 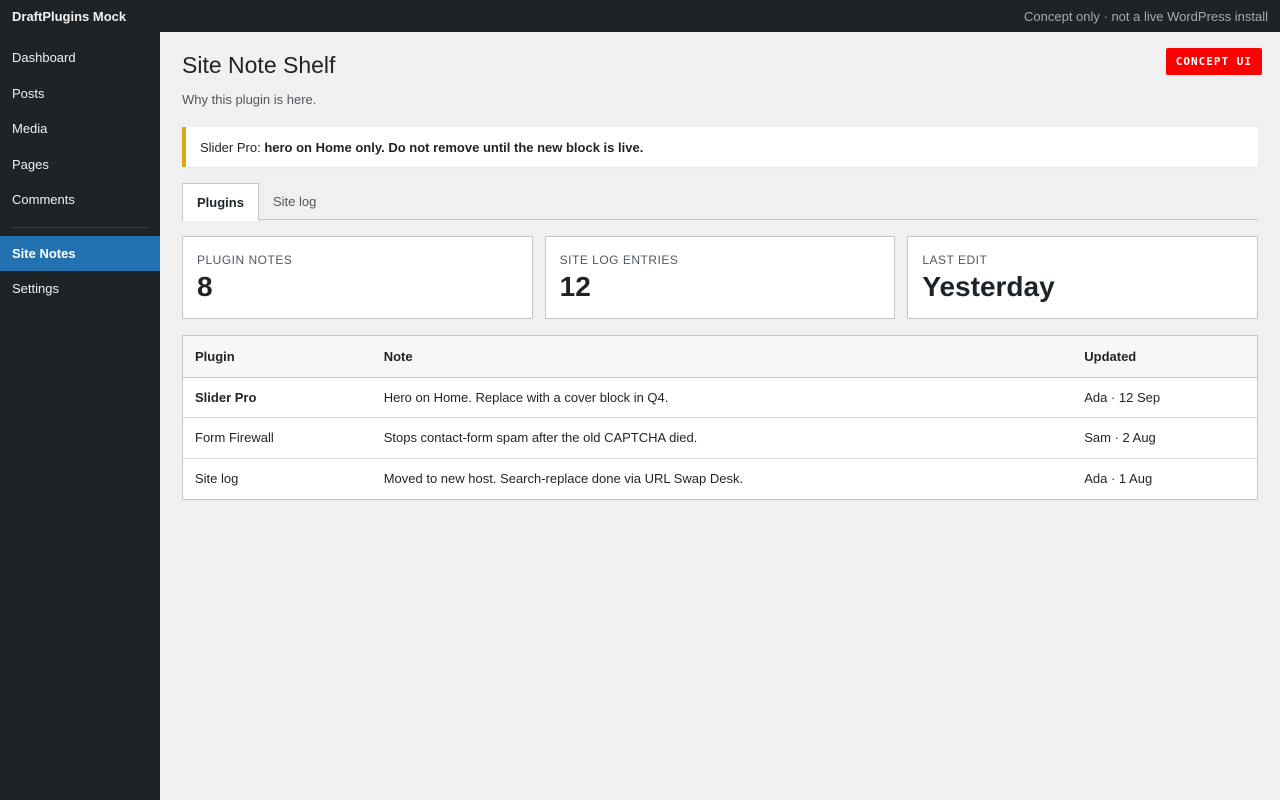 I want to click on column-header-note: Note, so click(x=722, y=357).